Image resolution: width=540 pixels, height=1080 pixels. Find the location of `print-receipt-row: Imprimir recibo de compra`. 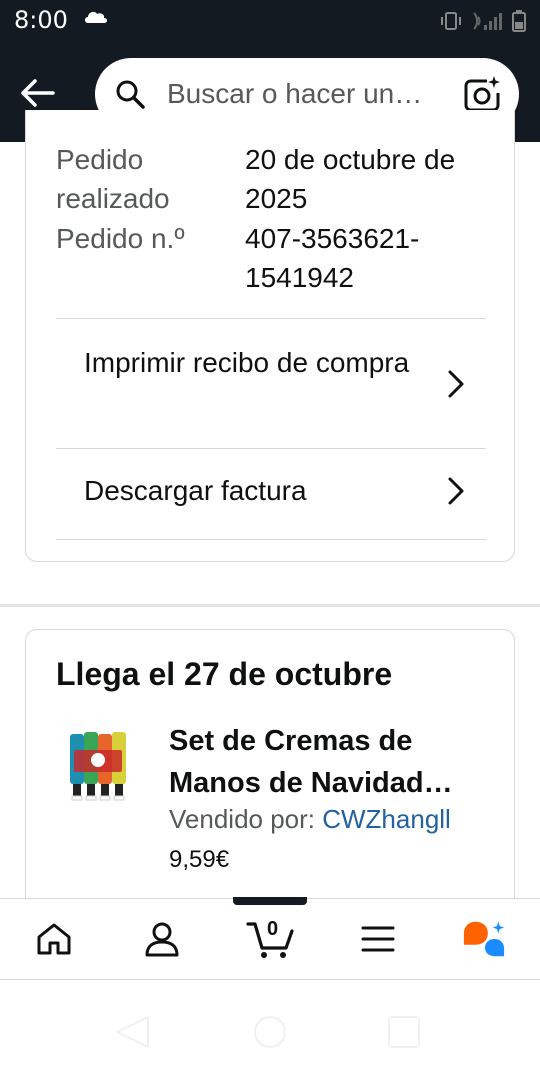

print-receipt-row: Imprimir recibo de compra is located at coordinates (271, 384).